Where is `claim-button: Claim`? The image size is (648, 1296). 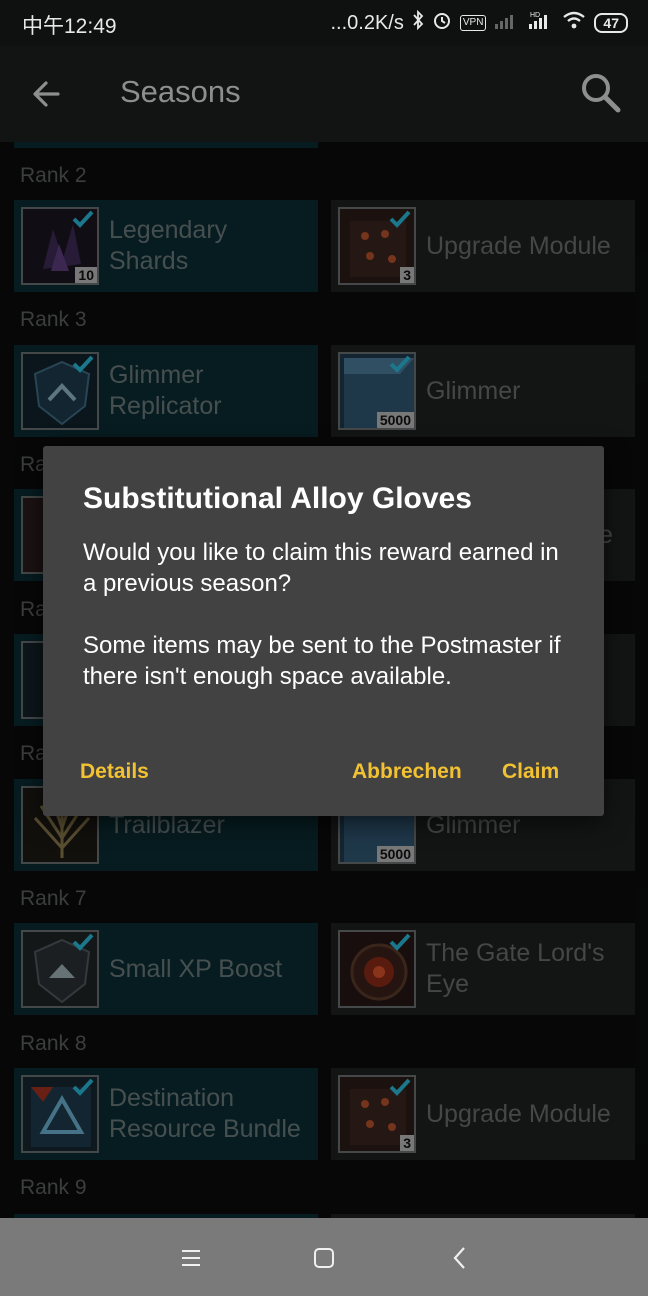
claim-button: Claim is located at coordinates (530, 772).